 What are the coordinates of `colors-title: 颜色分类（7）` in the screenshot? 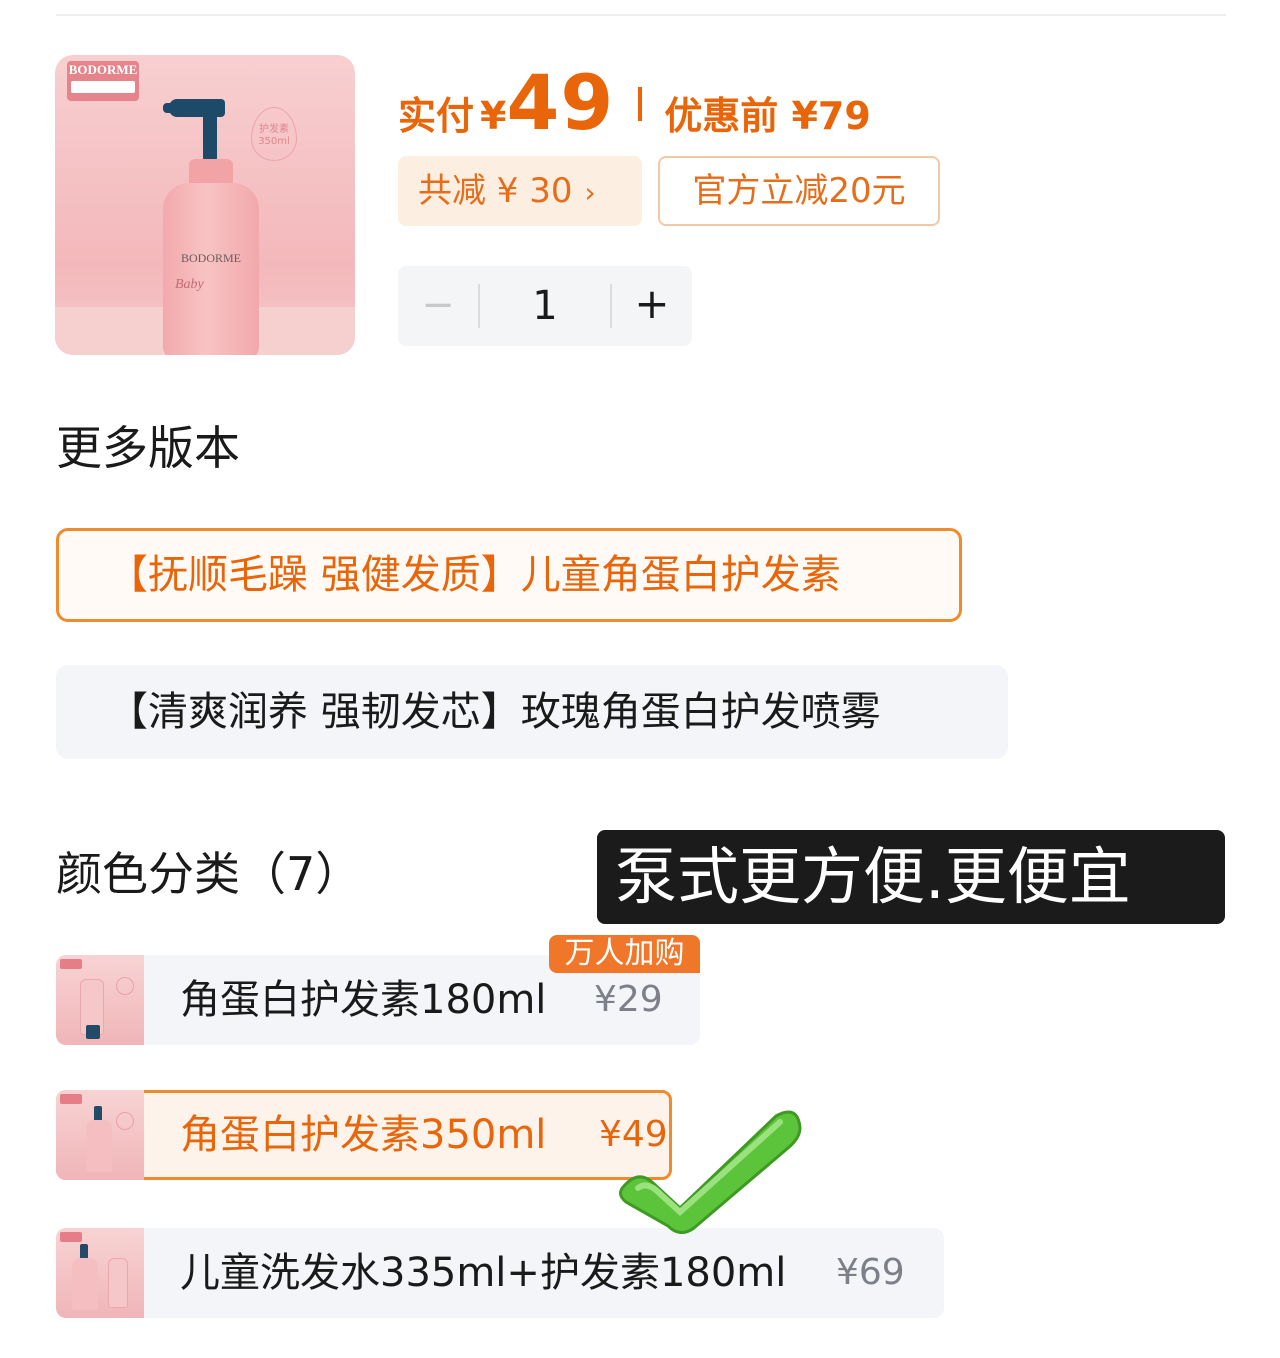 It's located at (209, 874).